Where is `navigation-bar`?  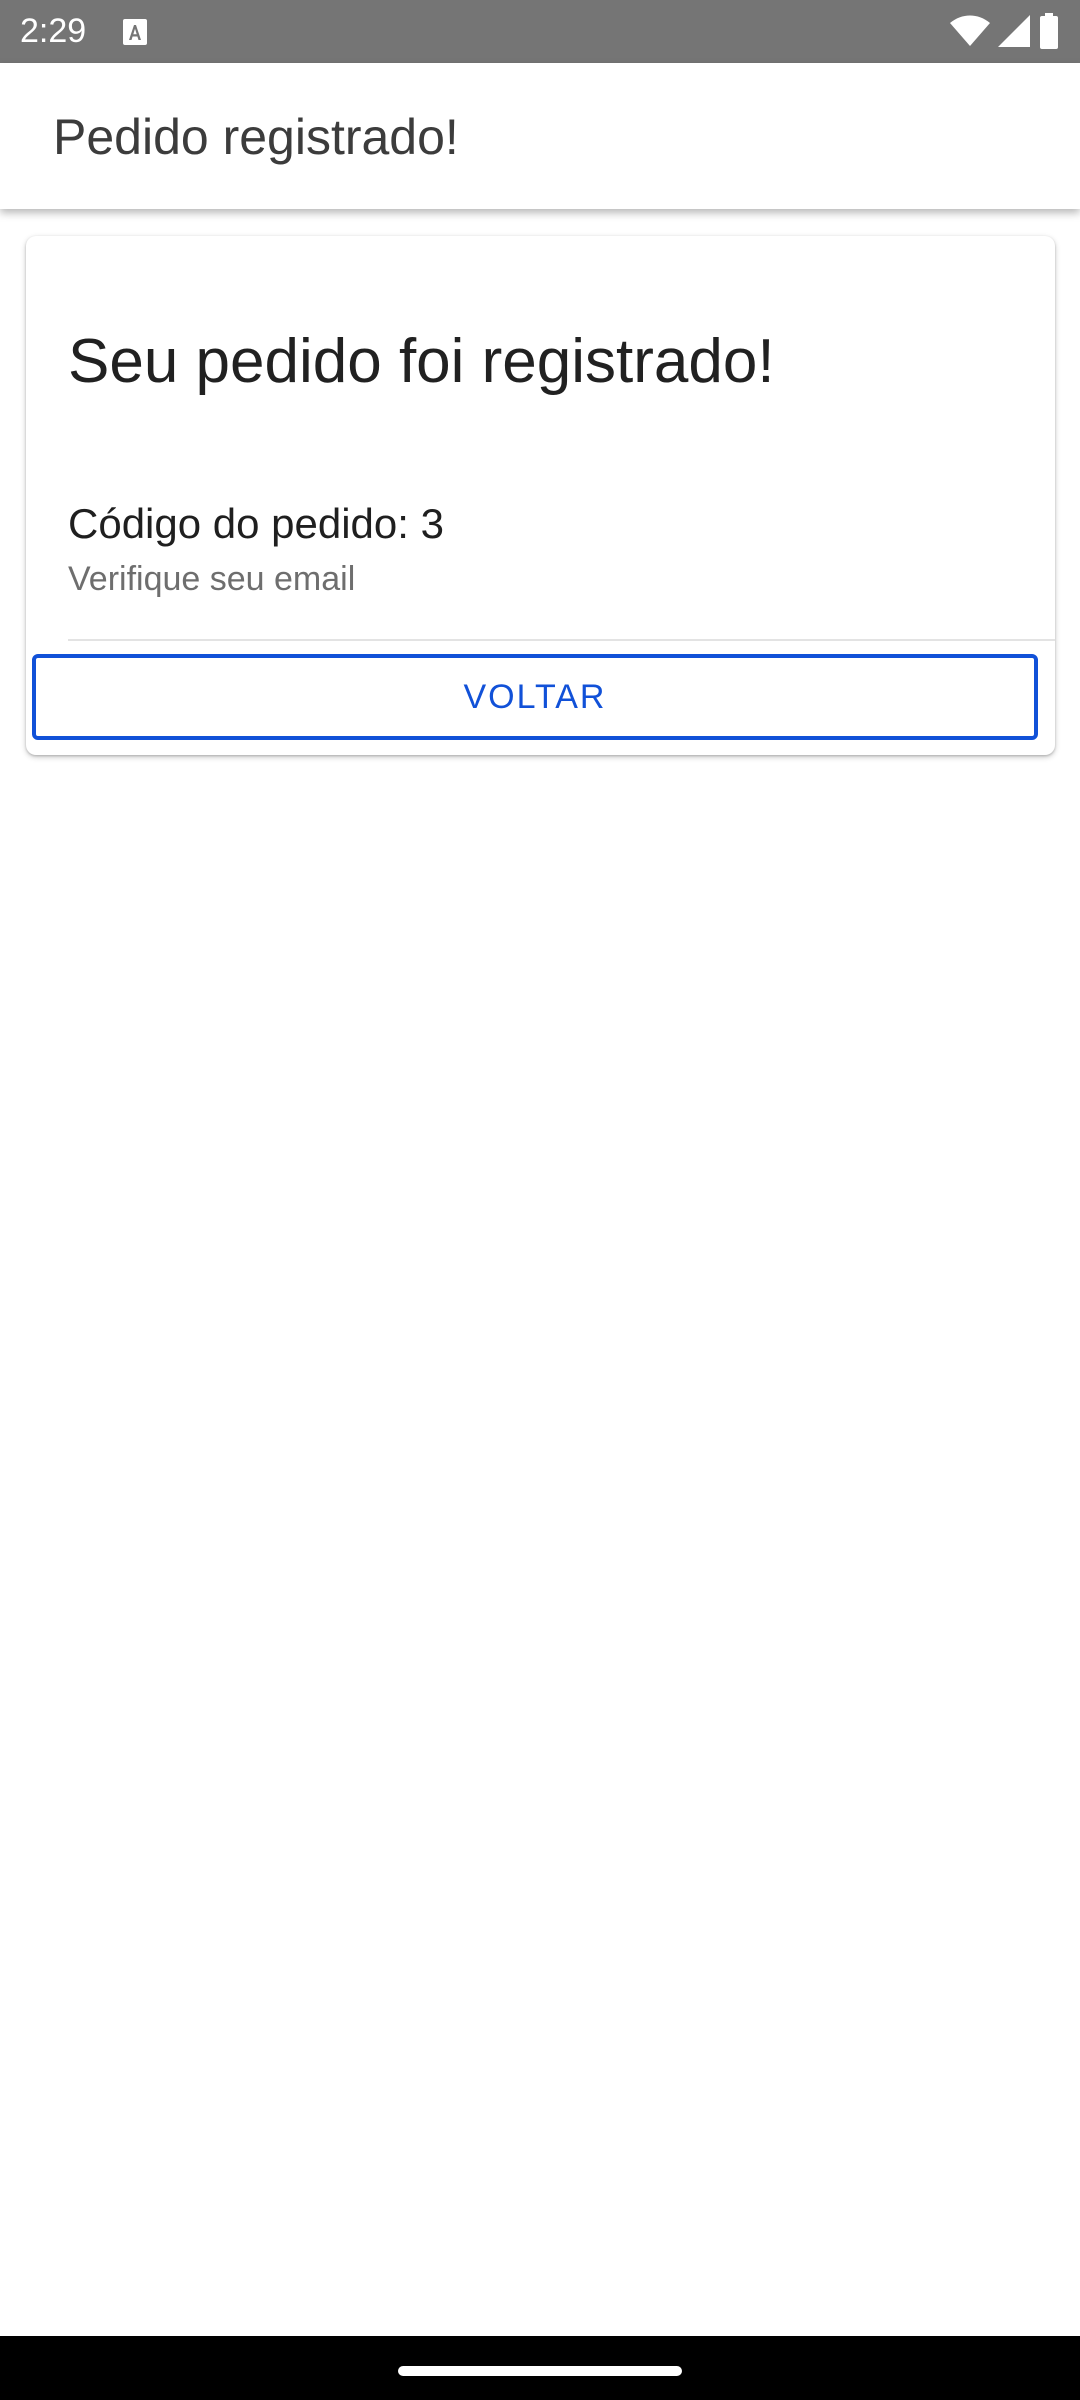 navigation-bar is located at coordinates (540, 2368).